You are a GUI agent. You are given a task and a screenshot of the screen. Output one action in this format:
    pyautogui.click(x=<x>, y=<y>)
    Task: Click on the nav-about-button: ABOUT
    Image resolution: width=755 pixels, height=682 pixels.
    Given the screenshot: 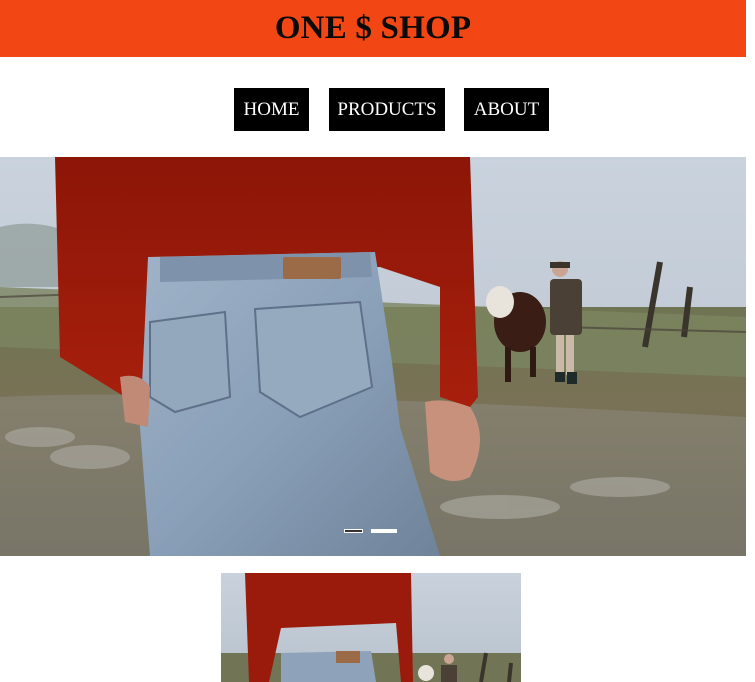 What is the action you would take?
    pyautogui.click(x=506, y=109)
    